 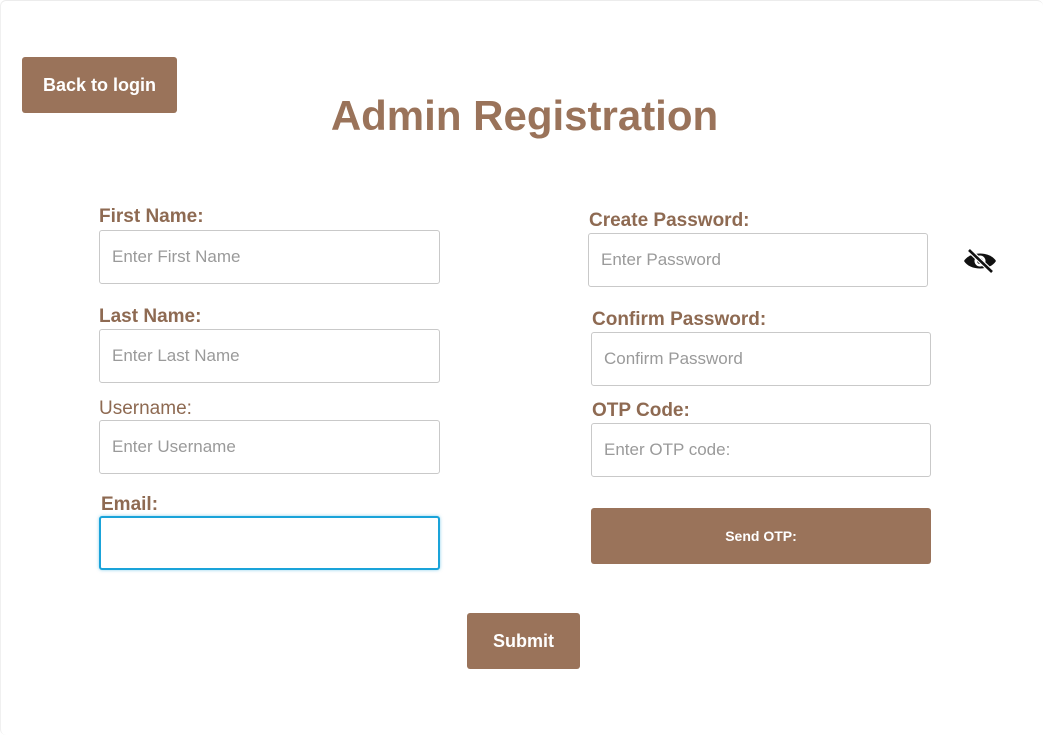 I want to click on last-name-input, so click(x=269, y=356).